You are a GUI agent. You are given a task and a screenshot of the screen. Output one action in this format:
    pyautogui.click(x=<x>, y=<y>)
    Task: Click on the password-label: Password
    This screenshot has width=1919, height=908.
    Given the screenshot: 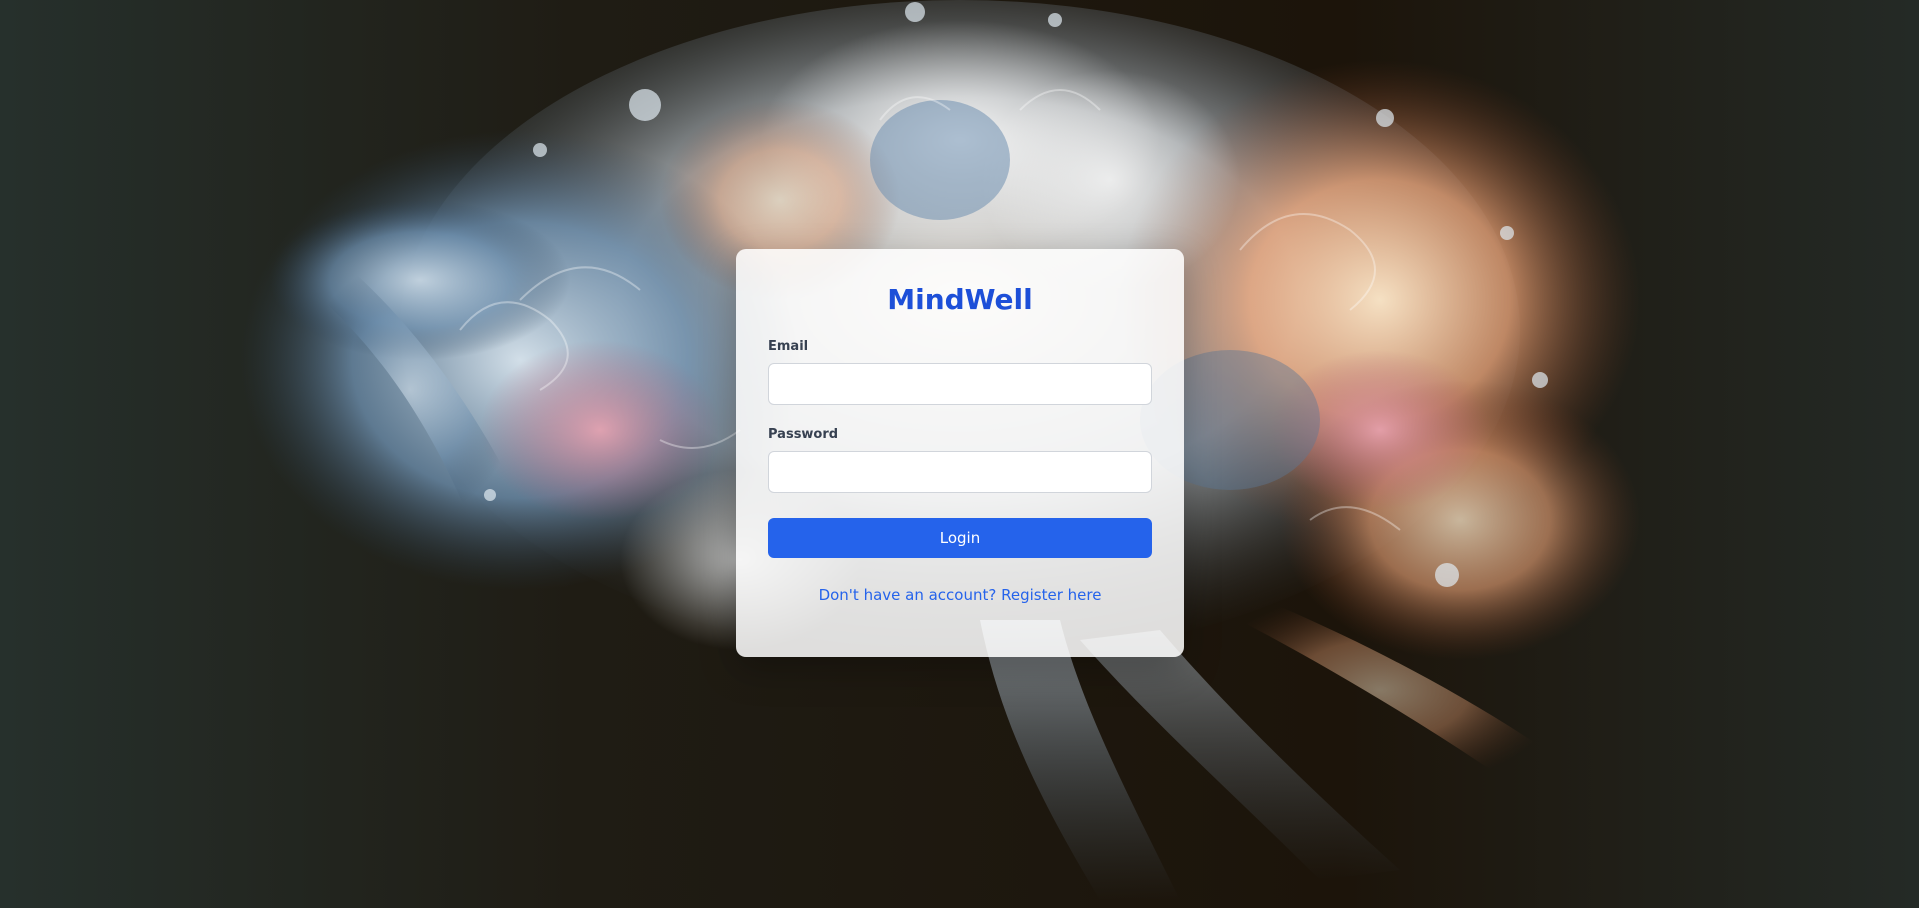 What is the action you would take?
    pyautogui.click(x=803, y=434)
    